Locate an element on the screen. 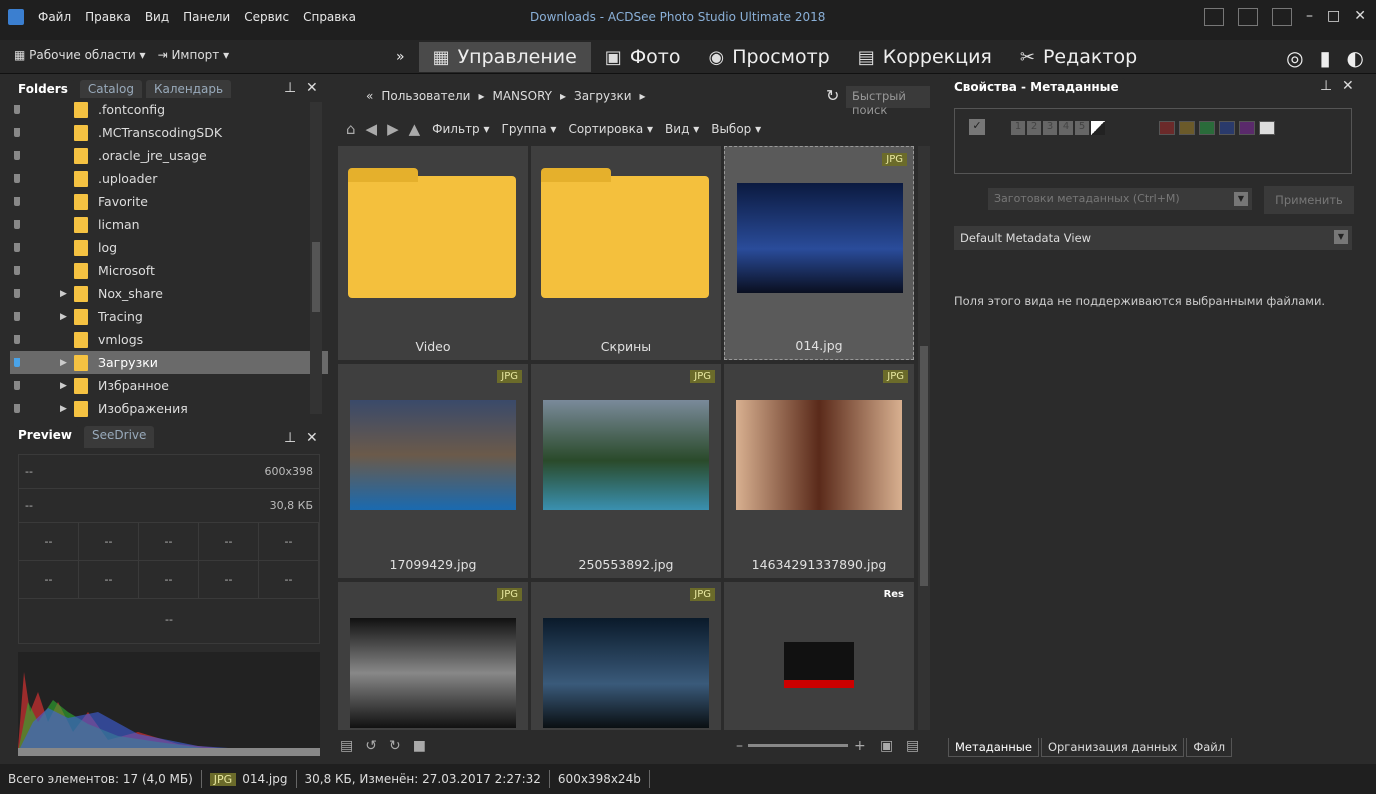  rating-5: 5 is located at coordinates (1082, 128).